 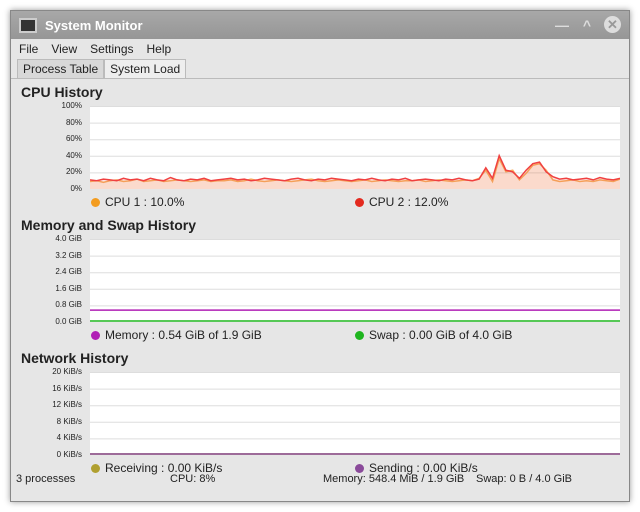 I want to click on y-tick-label: 16 KiB/s, so click(x=67, y=388).